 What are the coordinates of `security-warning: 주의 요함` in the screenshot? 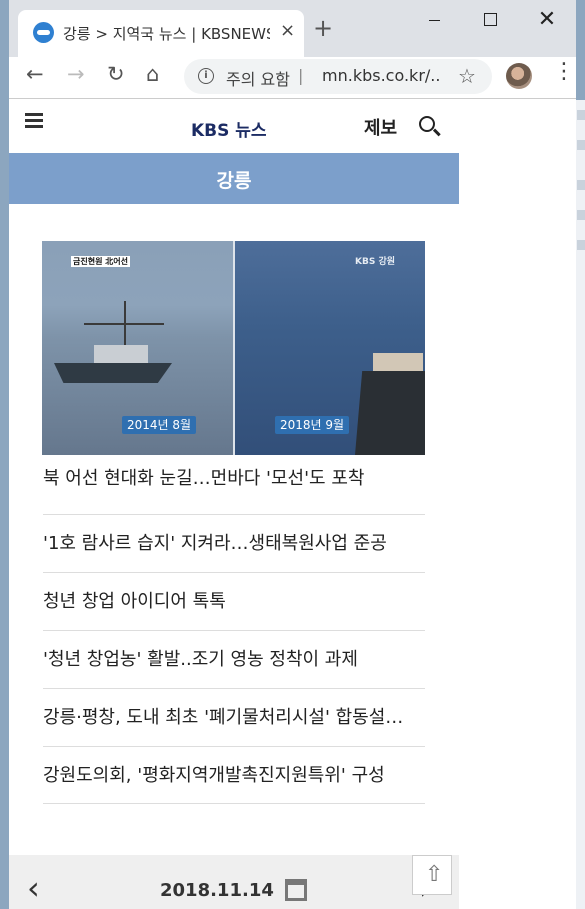 It's located at (258, 78).